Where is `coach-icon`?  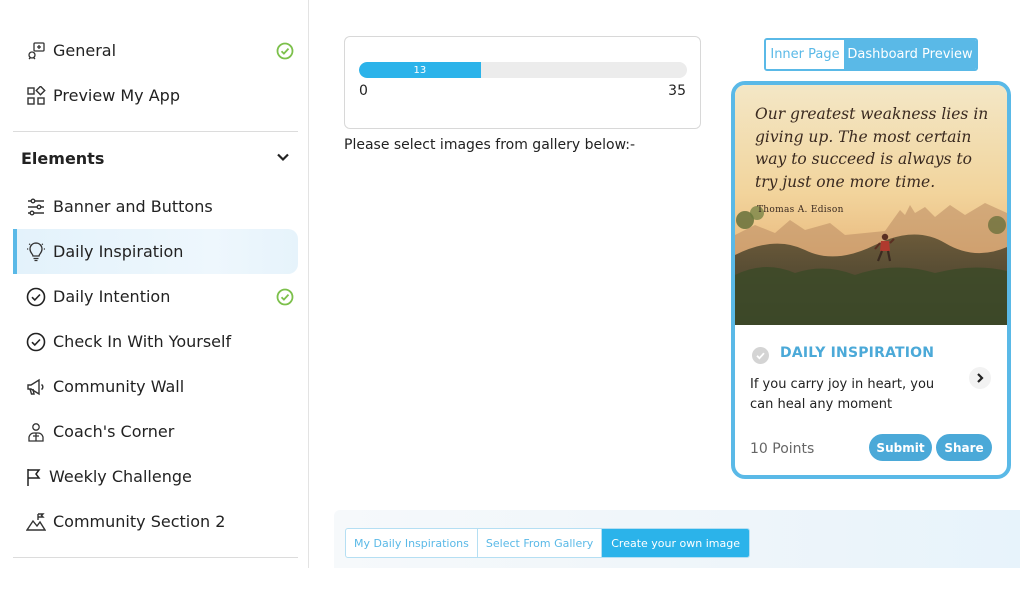 coach-icon is located at coordinates (36, 432).